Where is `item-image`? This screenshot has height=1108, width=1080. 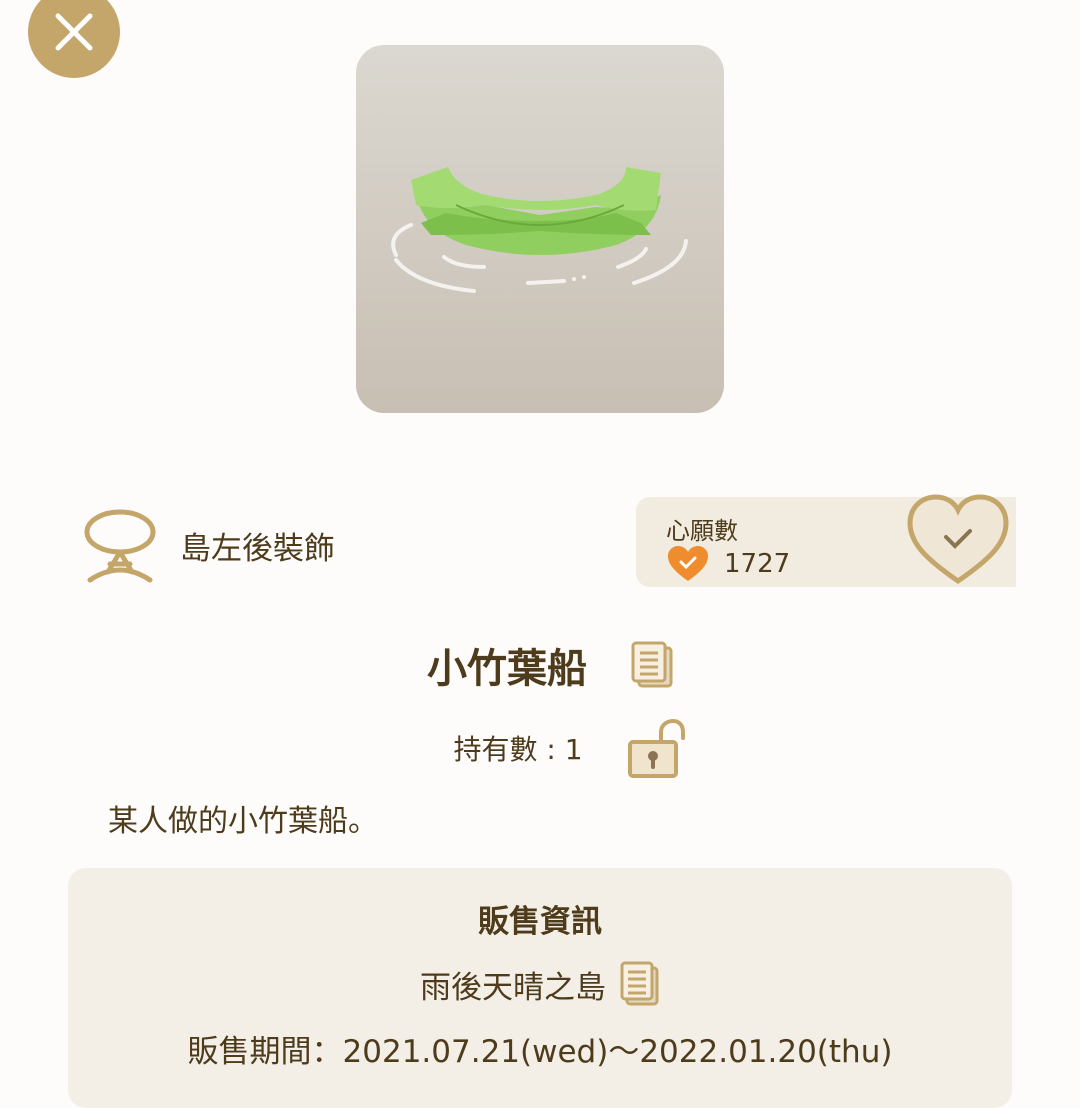
item-image is located at coordinates (540, 229).